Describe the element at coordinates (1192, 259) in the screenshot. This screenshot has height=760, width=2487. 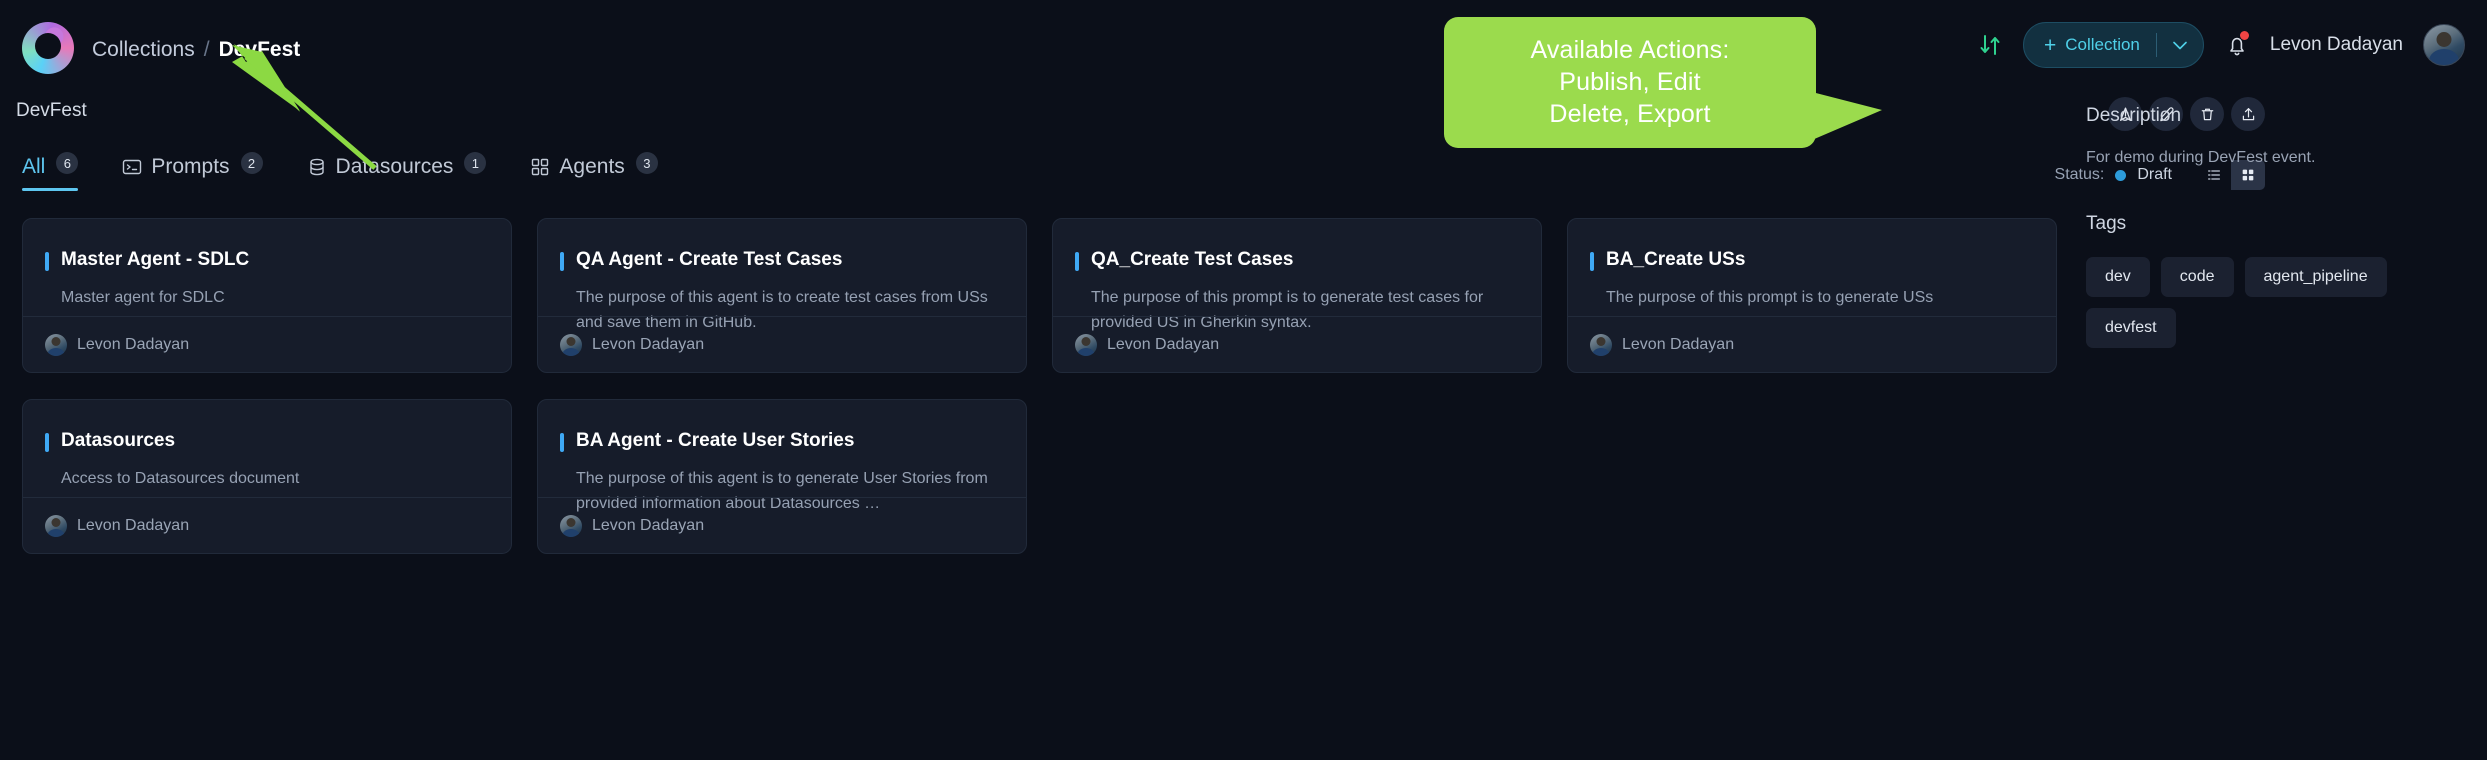
I see `card-title: QA_Create Test Cases` at that location.